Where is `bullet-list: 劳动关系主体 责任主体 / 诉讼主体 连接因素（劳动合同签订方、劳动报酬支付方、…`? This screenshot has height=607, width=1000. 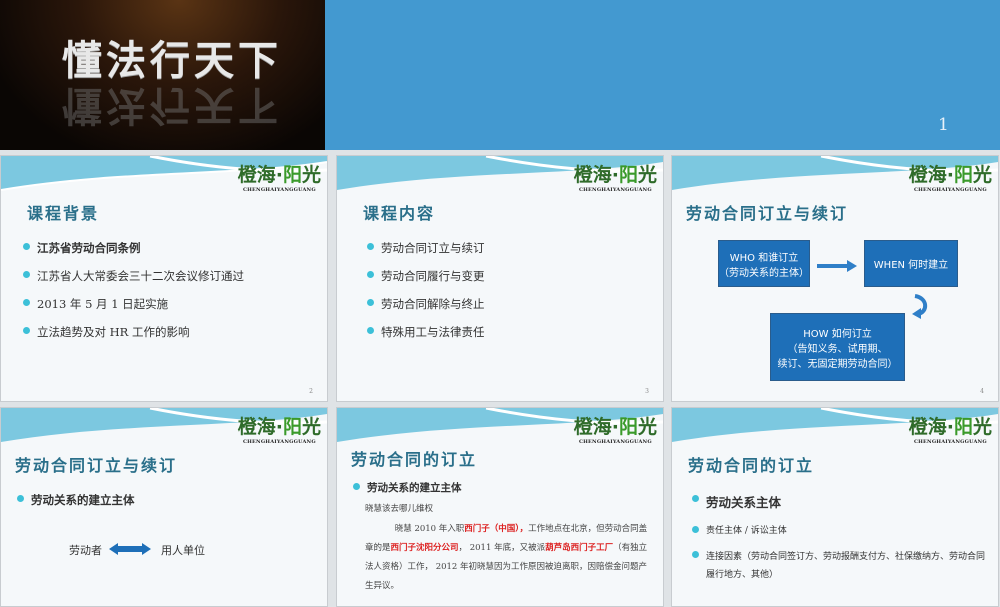
bullet-list: 劳动关系主体 责任主体 / 诉讼主体 连接因素（劳动合同签订方、劳动报酬支付方、… is located at coordinates (842, 544).